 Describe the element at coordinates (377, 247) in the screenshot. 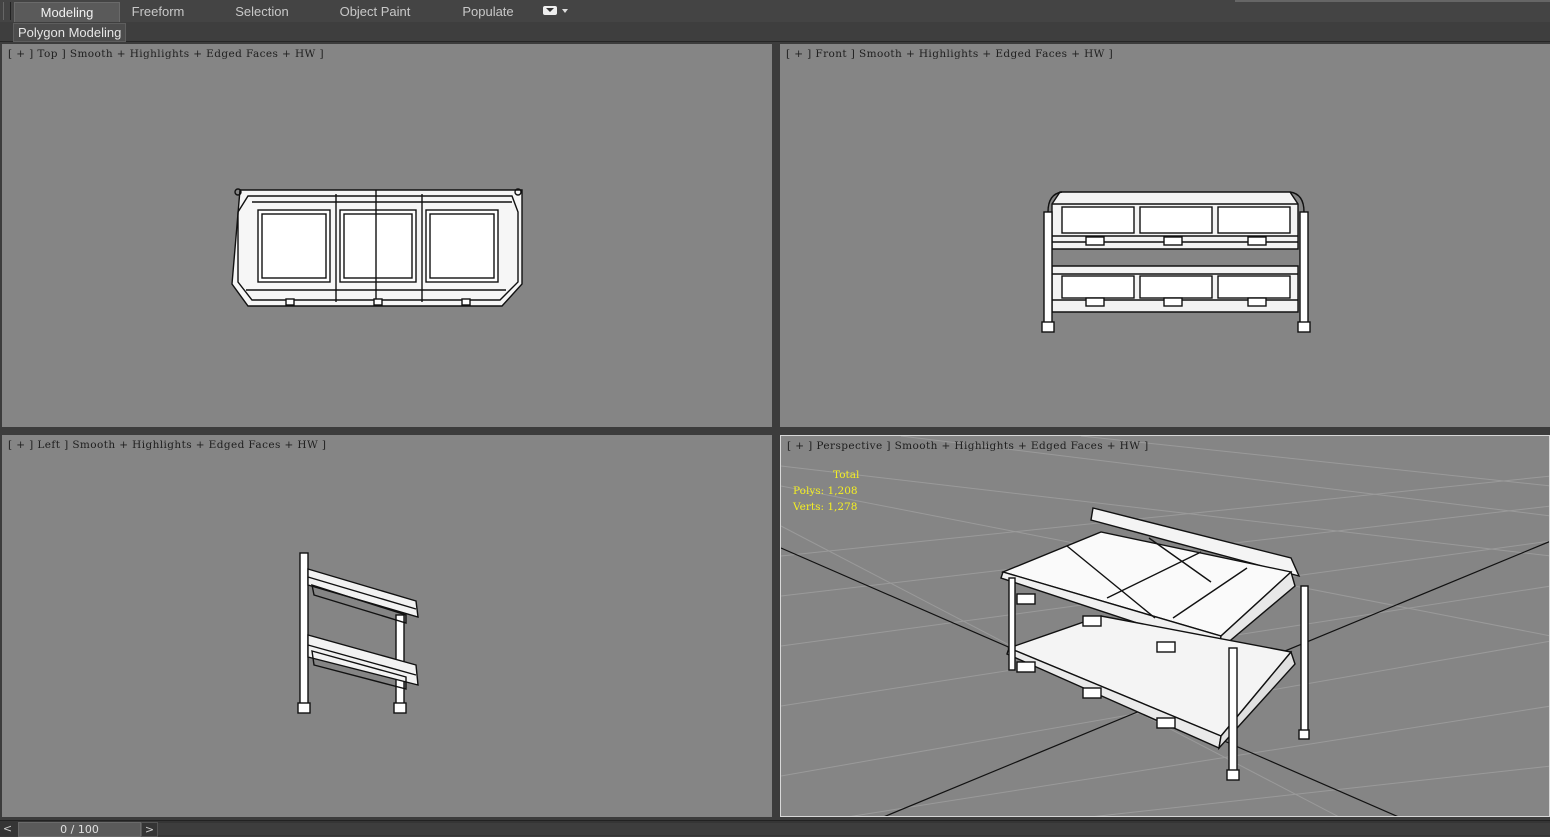

I see `top-view-model` at that location.